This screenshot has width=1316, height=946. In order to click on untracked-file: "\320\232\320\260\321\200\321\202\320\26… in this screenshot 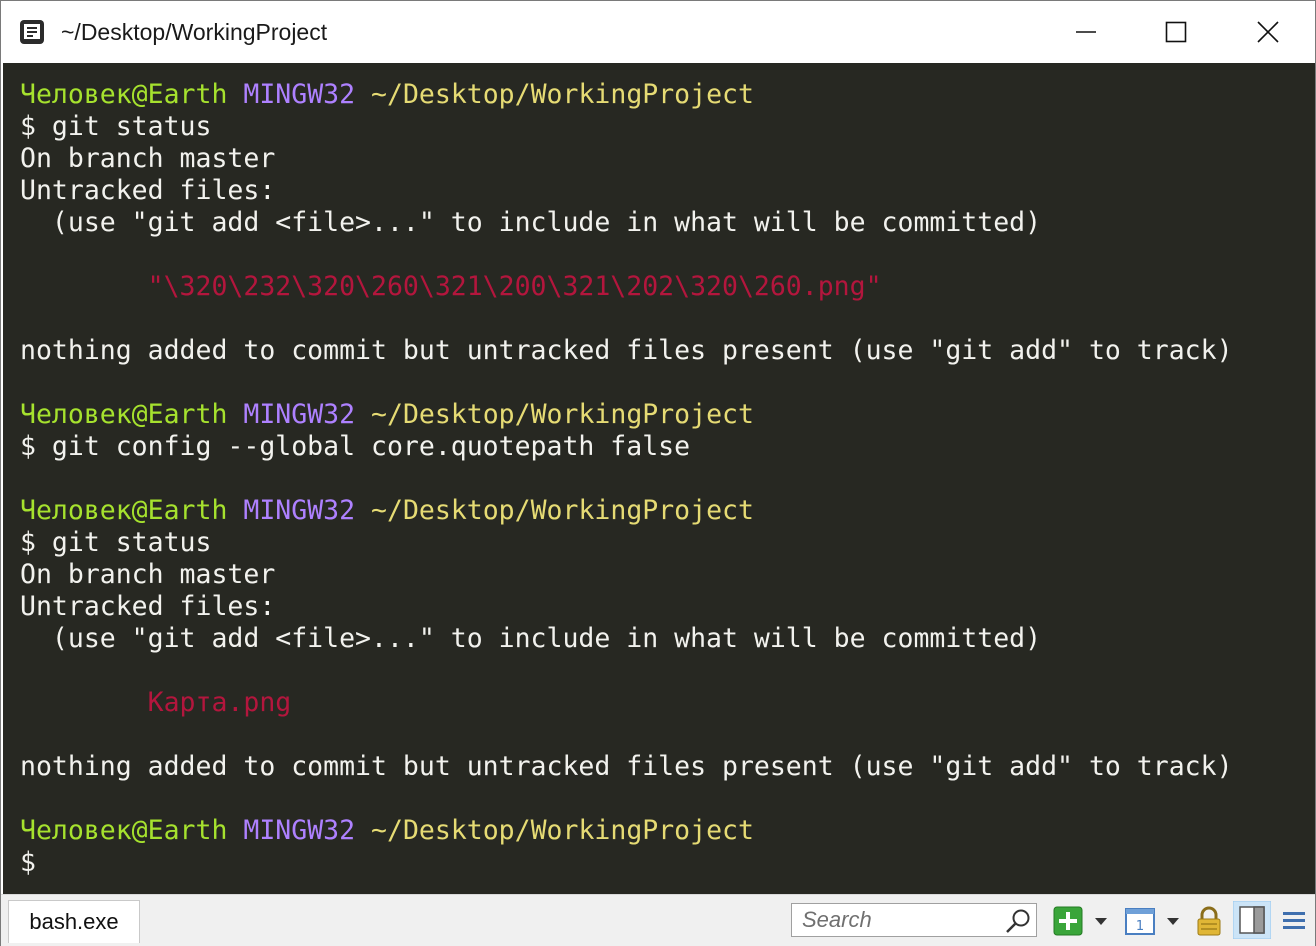, I will do `click(451, 286)`.